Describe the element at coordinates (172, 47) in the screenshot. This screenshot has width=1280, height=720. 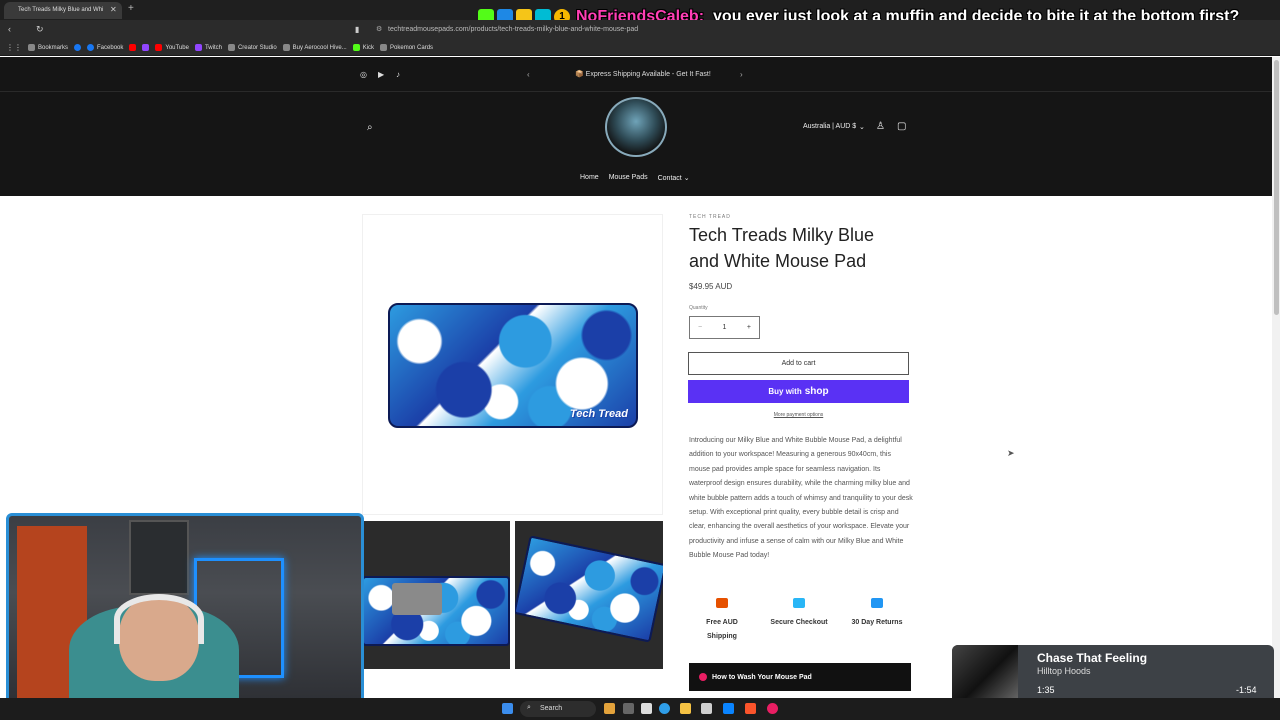
I see `bookmark-item: YouTube` at that location.